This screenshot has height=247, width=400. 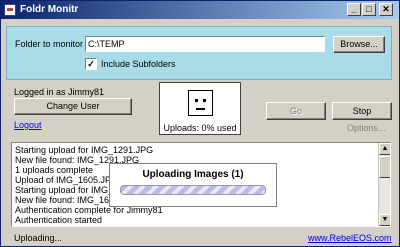 What do you see at coordinates (350, 238) in the screenshot?
I see `website-link: www.RebelEOS.com` at bounding box center [350, 238].